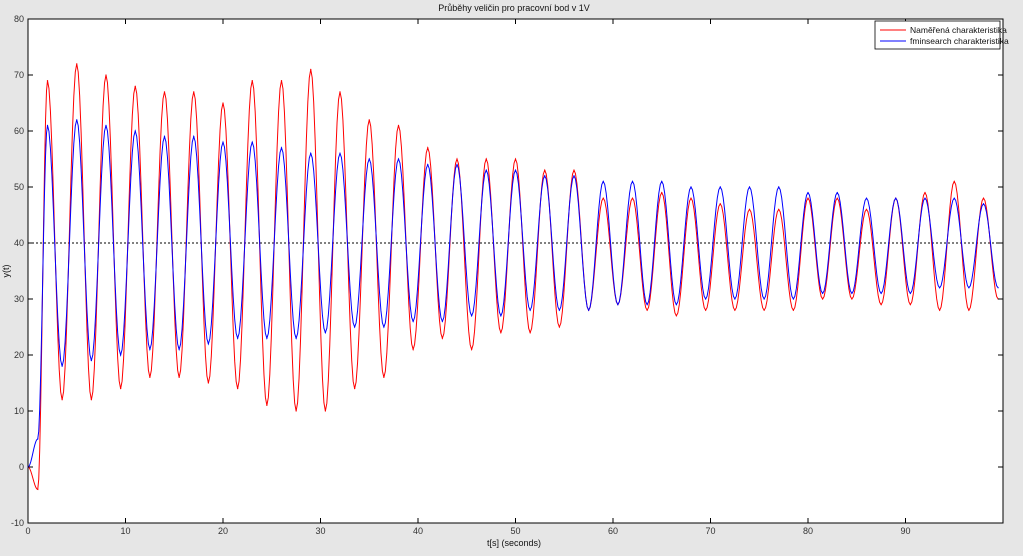  Describe the element at coordinates (19, 187) in the screenshot. I see `y-tick-label: 50` at that location.